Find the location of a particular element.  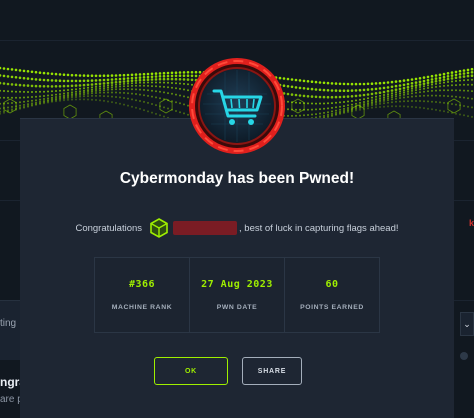

shopping-cart-icon is located at coordinates (237, 106).